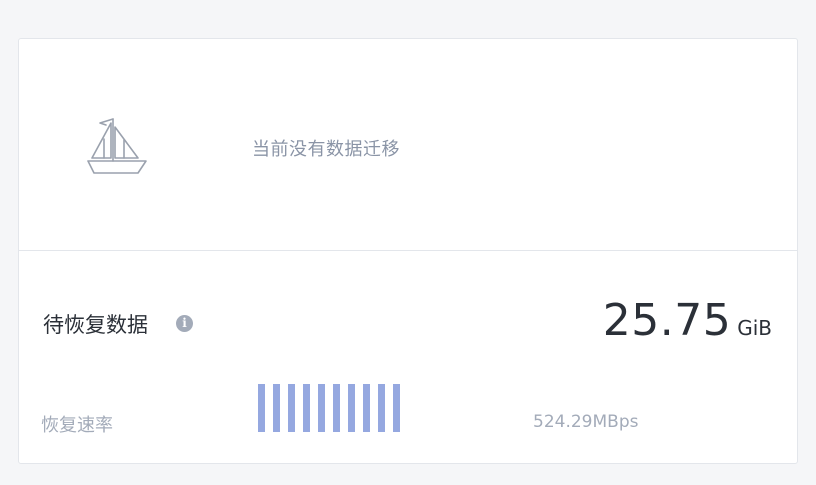  Describe the element at coordinates (329, 408) in the screenshot. I see `recovery-rate-bars` at that location.